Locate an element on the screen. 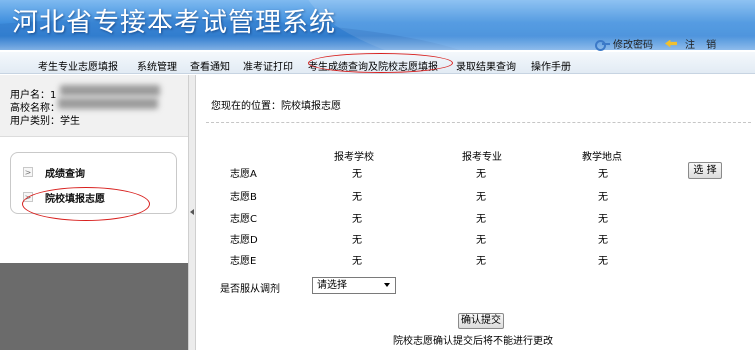 The width and height of the screenshot is (755, 350). user-type-label: 用户类别： is located at coordinates (35, 121).